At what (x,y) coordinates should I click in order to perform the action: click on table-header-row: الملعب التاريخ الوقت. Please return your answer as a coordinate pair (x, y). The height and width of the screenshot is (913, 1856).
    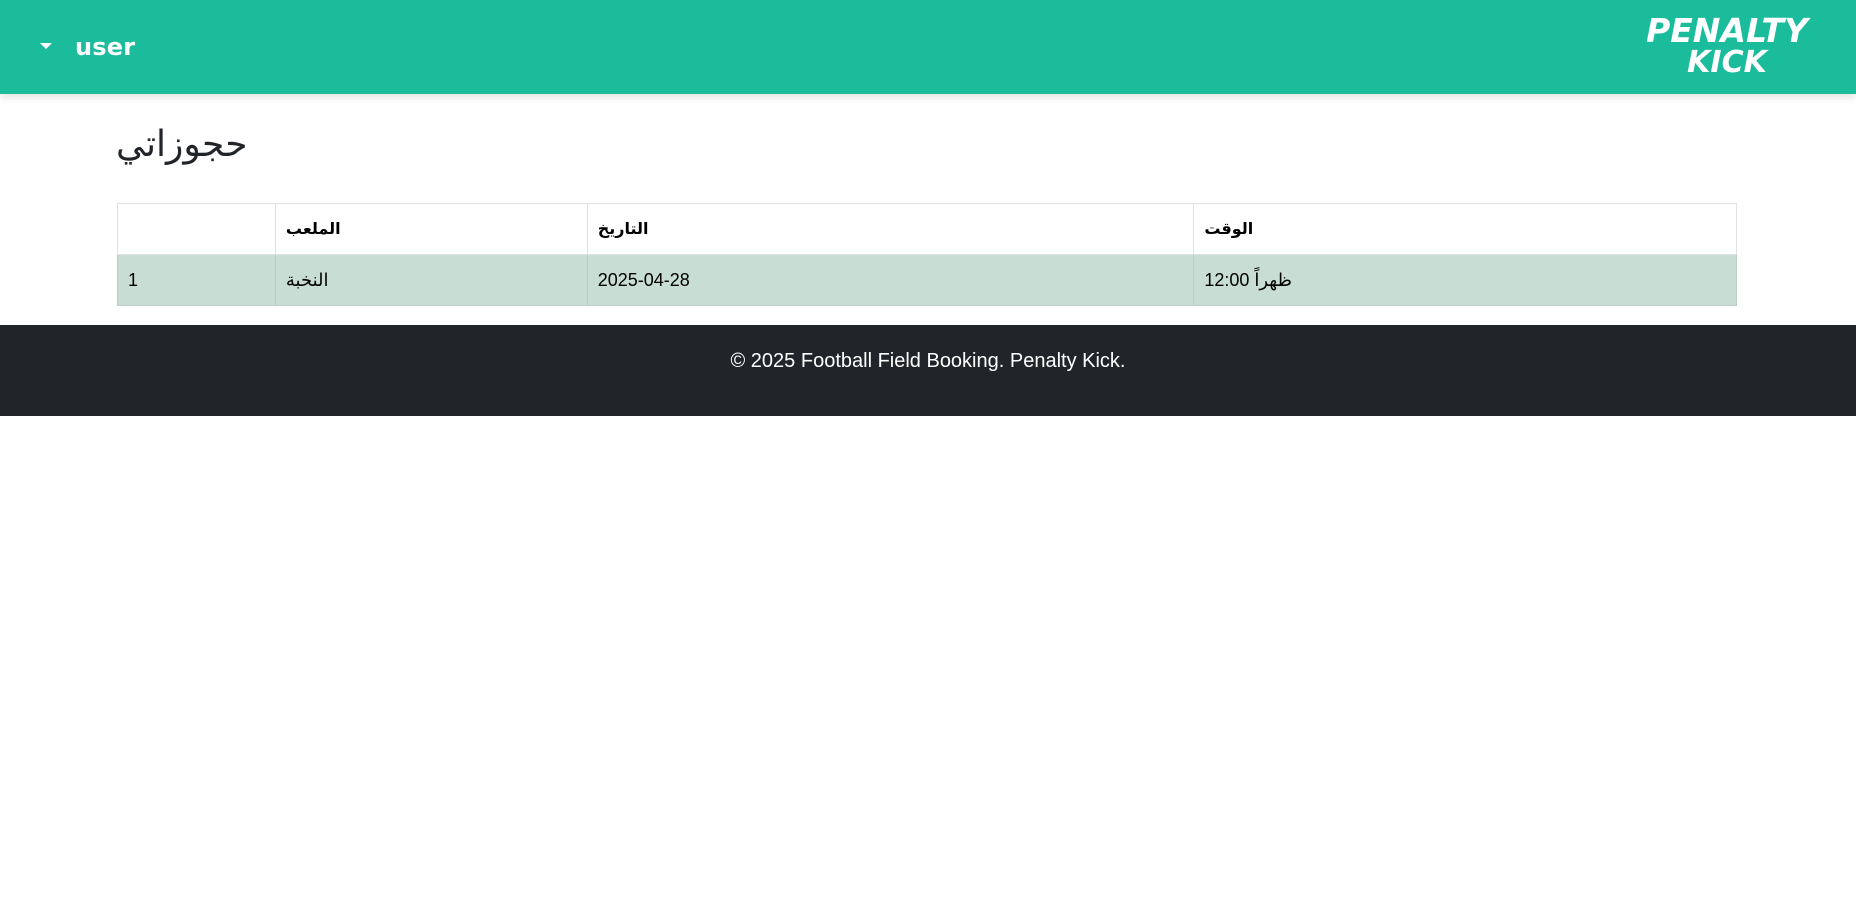
    Looking at the image, I should click on (927, 229).